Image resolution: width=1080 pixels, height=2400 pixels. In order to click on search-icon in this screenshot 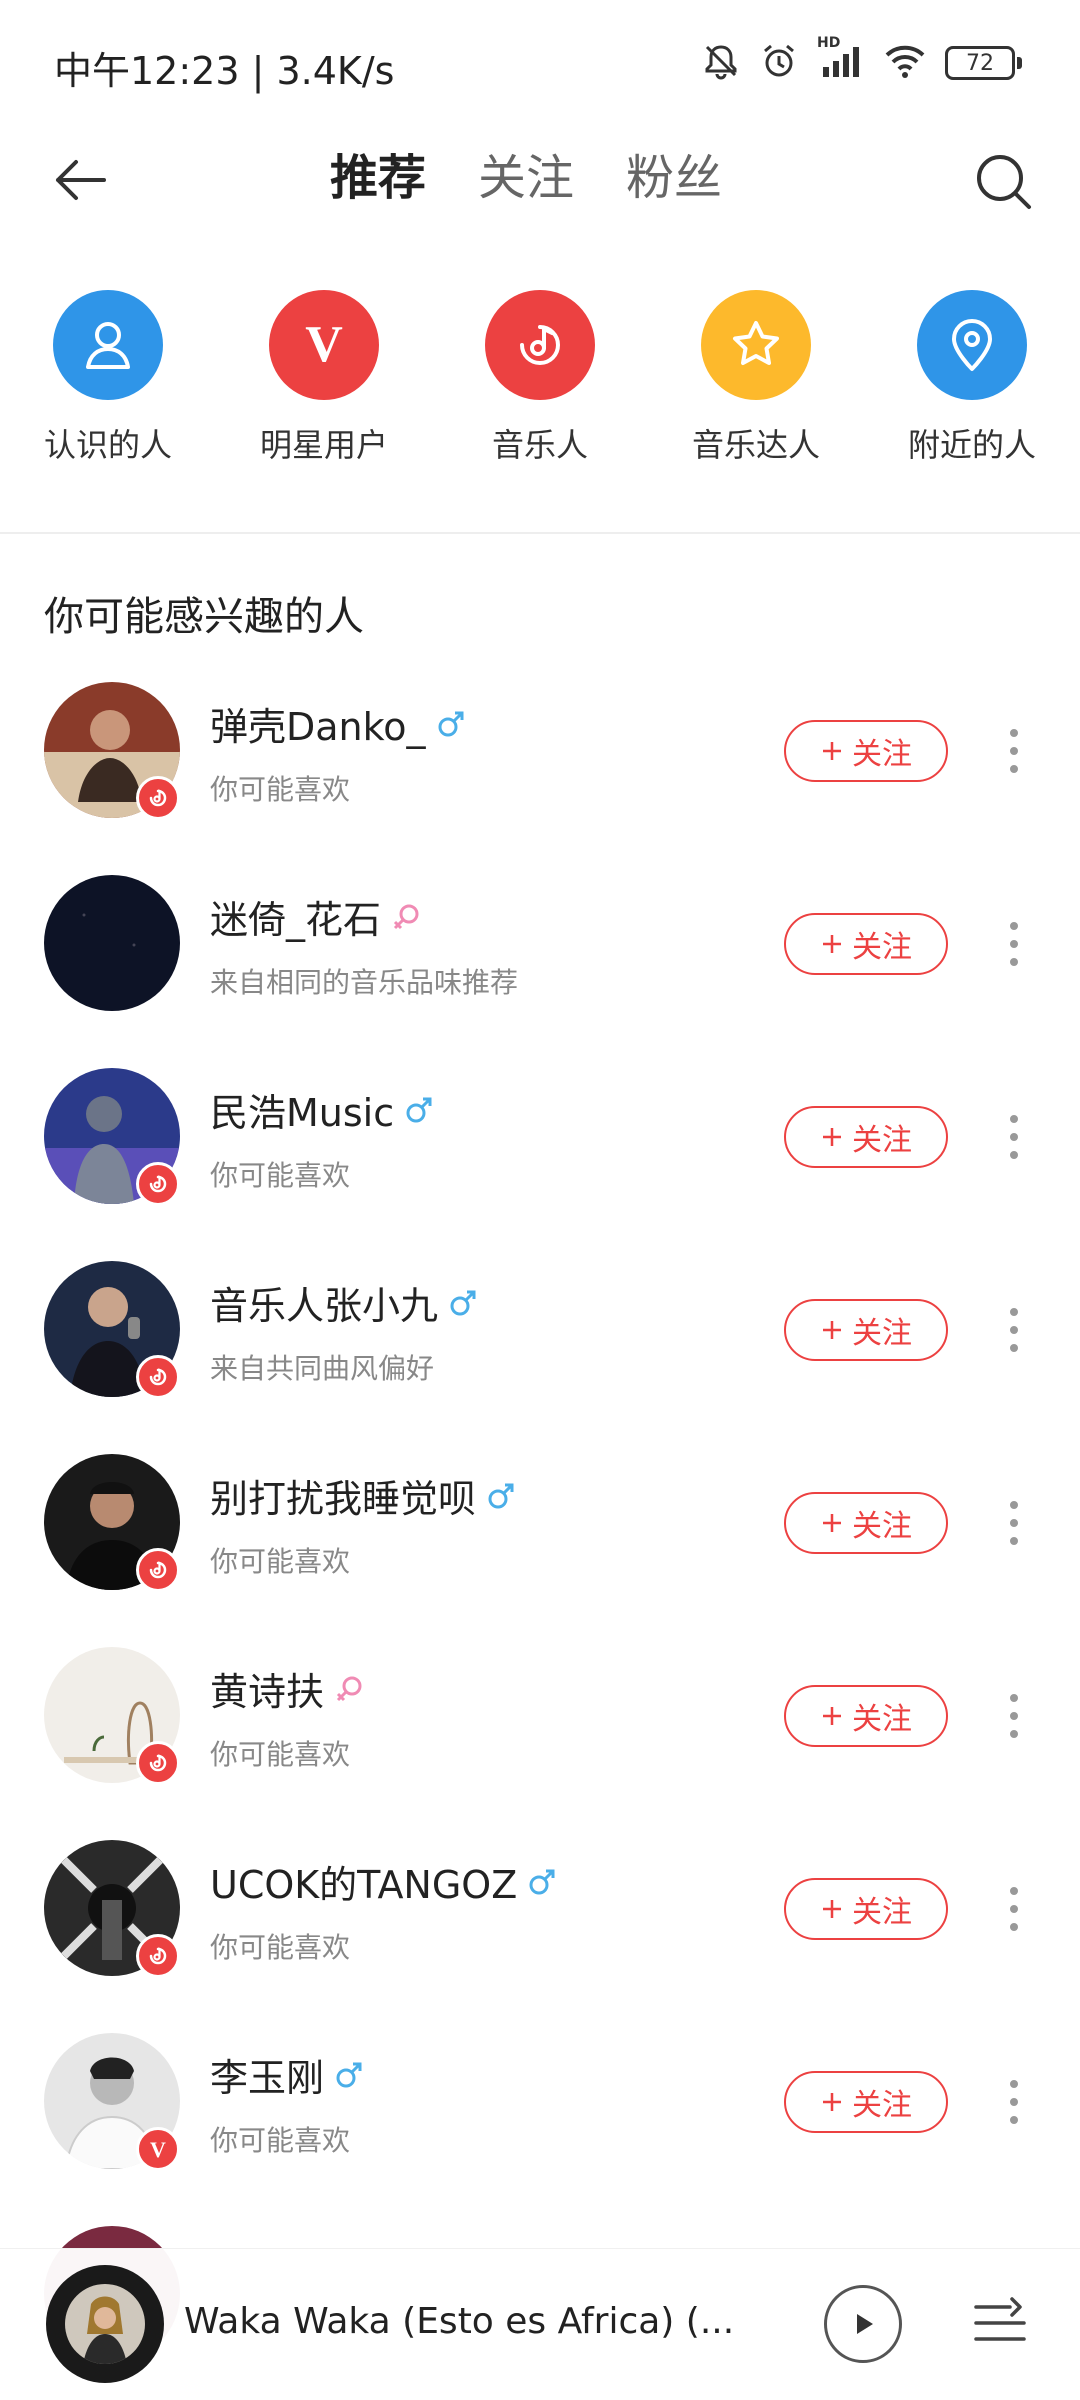, I will do `click(1004, 182)`.